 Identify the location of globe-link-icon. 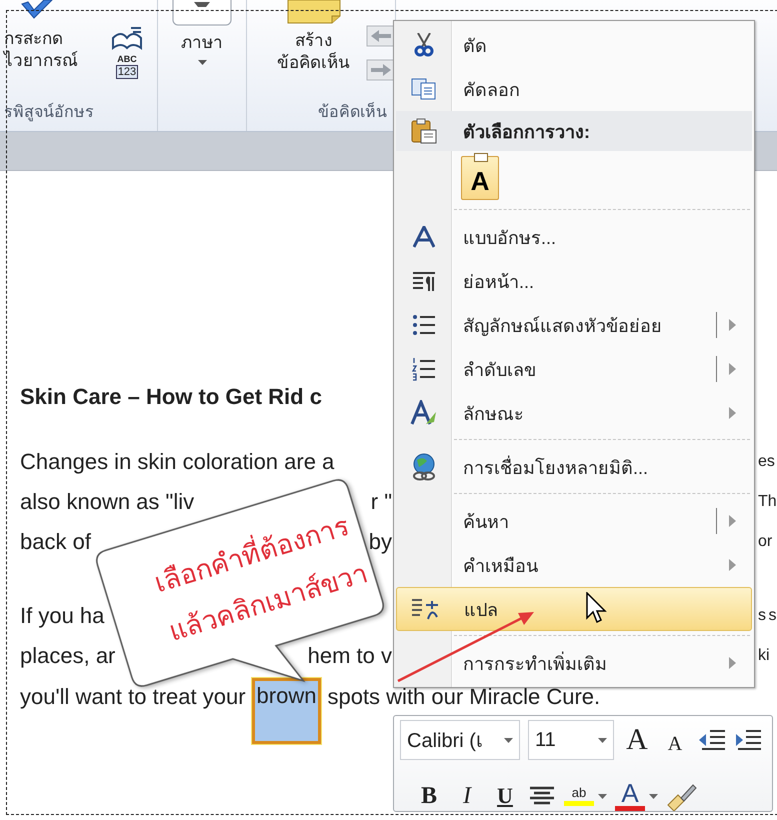
(423, 467).